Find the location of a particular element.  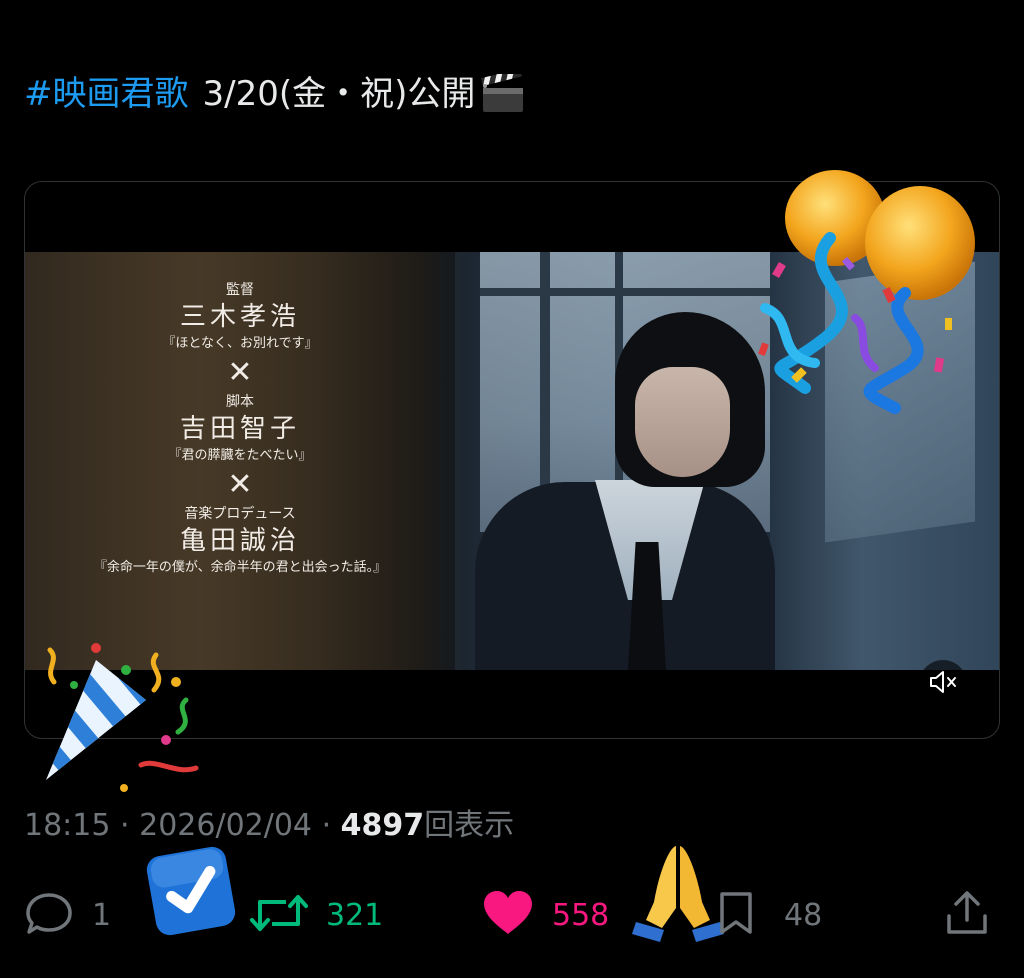

post-date: 2026/02/04 is located at coordinates (225, 825).